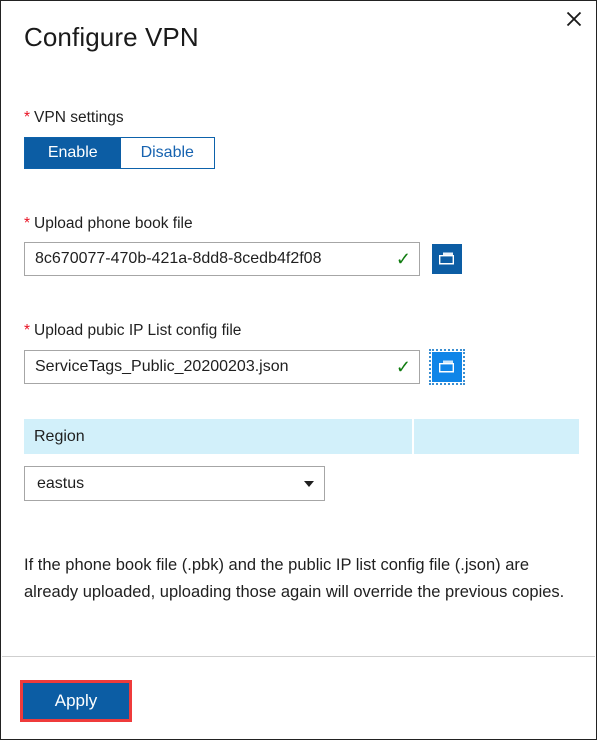 The height and width of the screenshot is (742, 599). Describe the element at coordinates (59, 436) in the screenshot. I see `region-column-label: Region` at that location.